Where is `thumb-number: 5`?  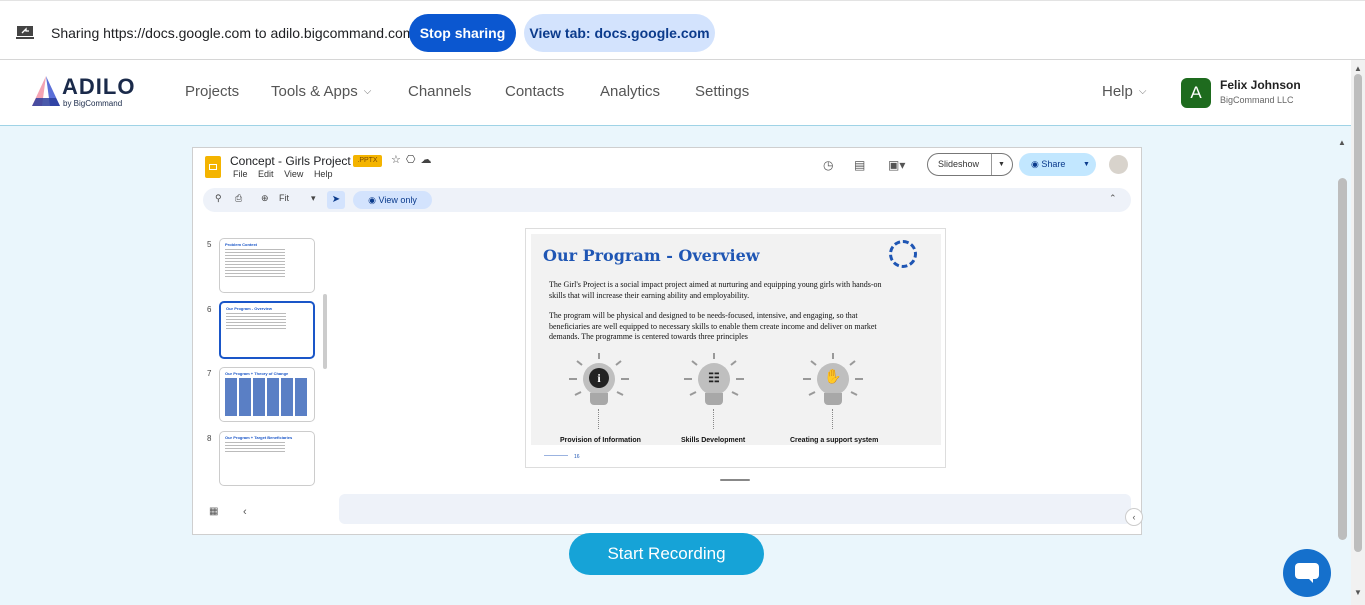 thumb-number: 5 is located at coordinates (209, 244).